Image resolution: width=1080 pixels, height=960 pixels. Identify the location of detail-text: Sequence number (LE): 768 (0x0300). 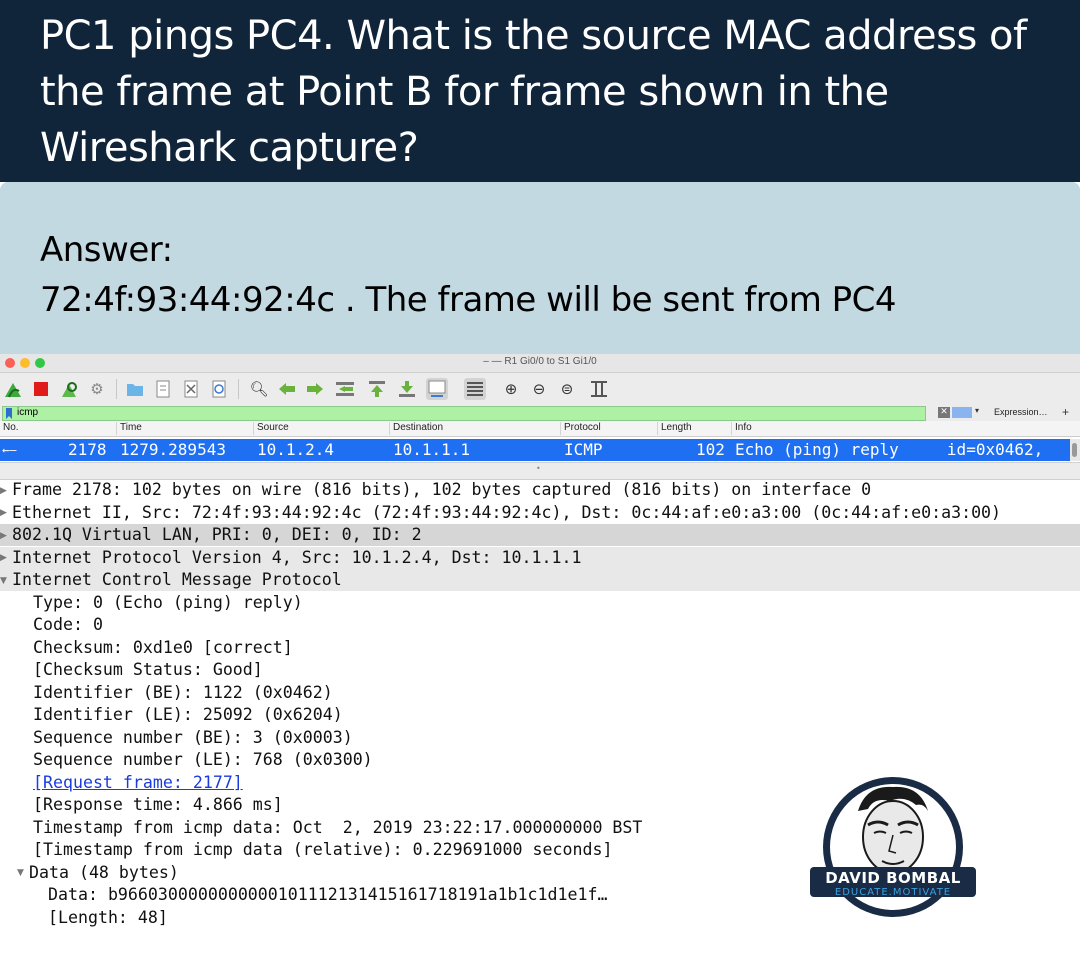
(203, 759).